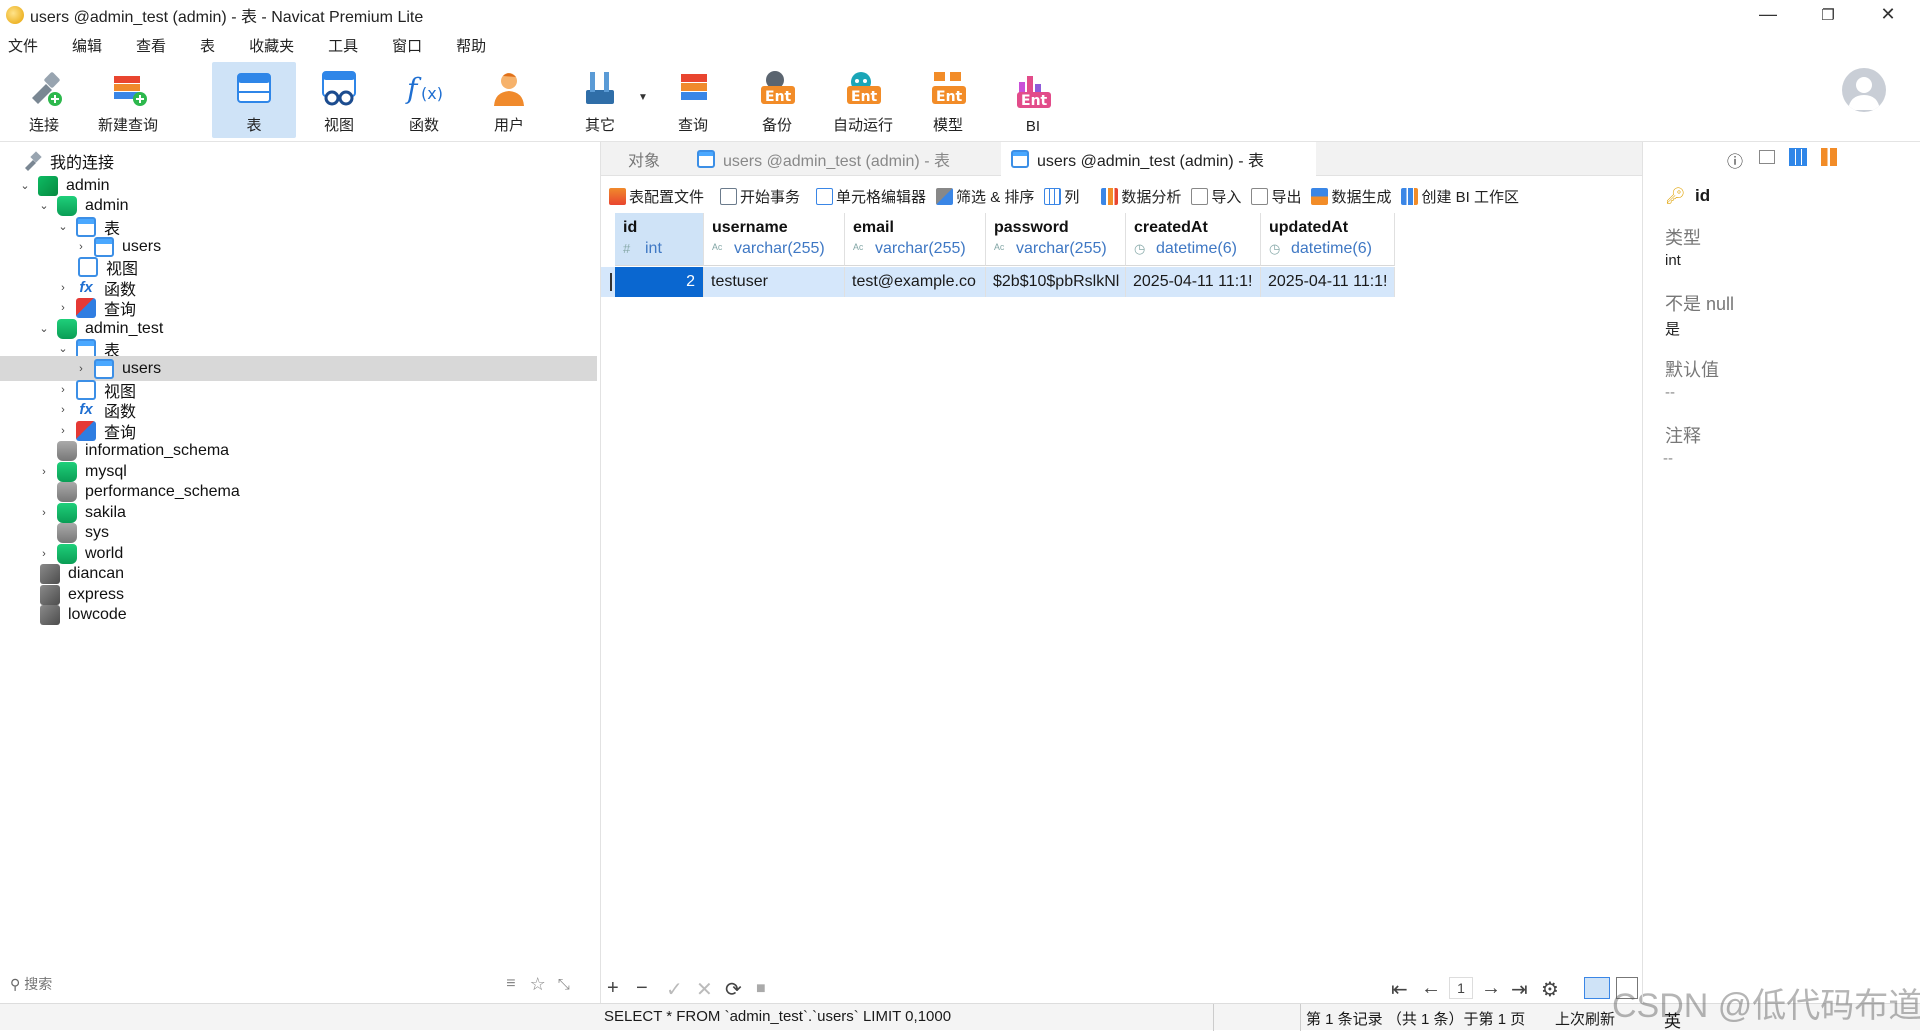  Describe the element at coordinates (1056, 282) in the screenshot. I see `cell-password: $2b$10$pbRslkNl` at that location.